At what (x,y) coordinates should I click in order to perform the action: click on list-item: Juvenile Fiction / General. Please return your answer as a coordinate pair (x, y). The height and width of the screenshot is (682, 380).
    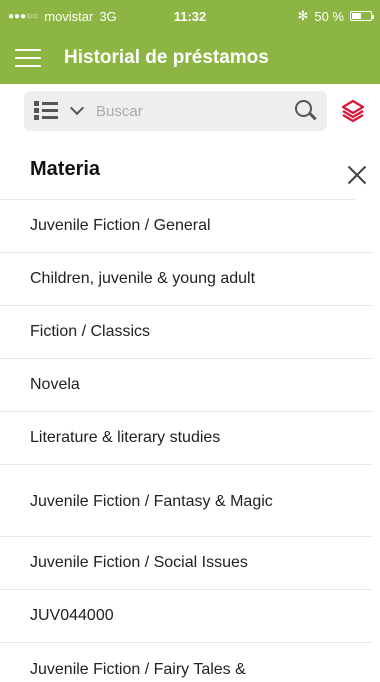
    Looking at the image, I should click on (186, 226).